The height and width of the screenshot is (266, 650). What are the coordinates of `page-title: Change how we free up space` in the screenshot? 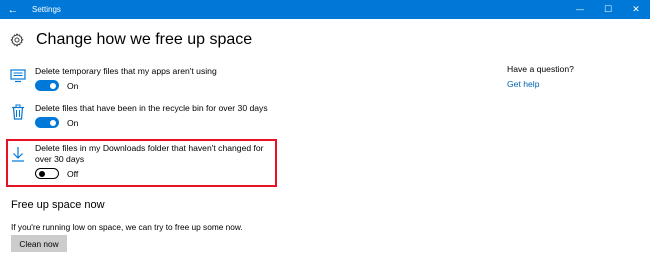 It's located at (144, 39).